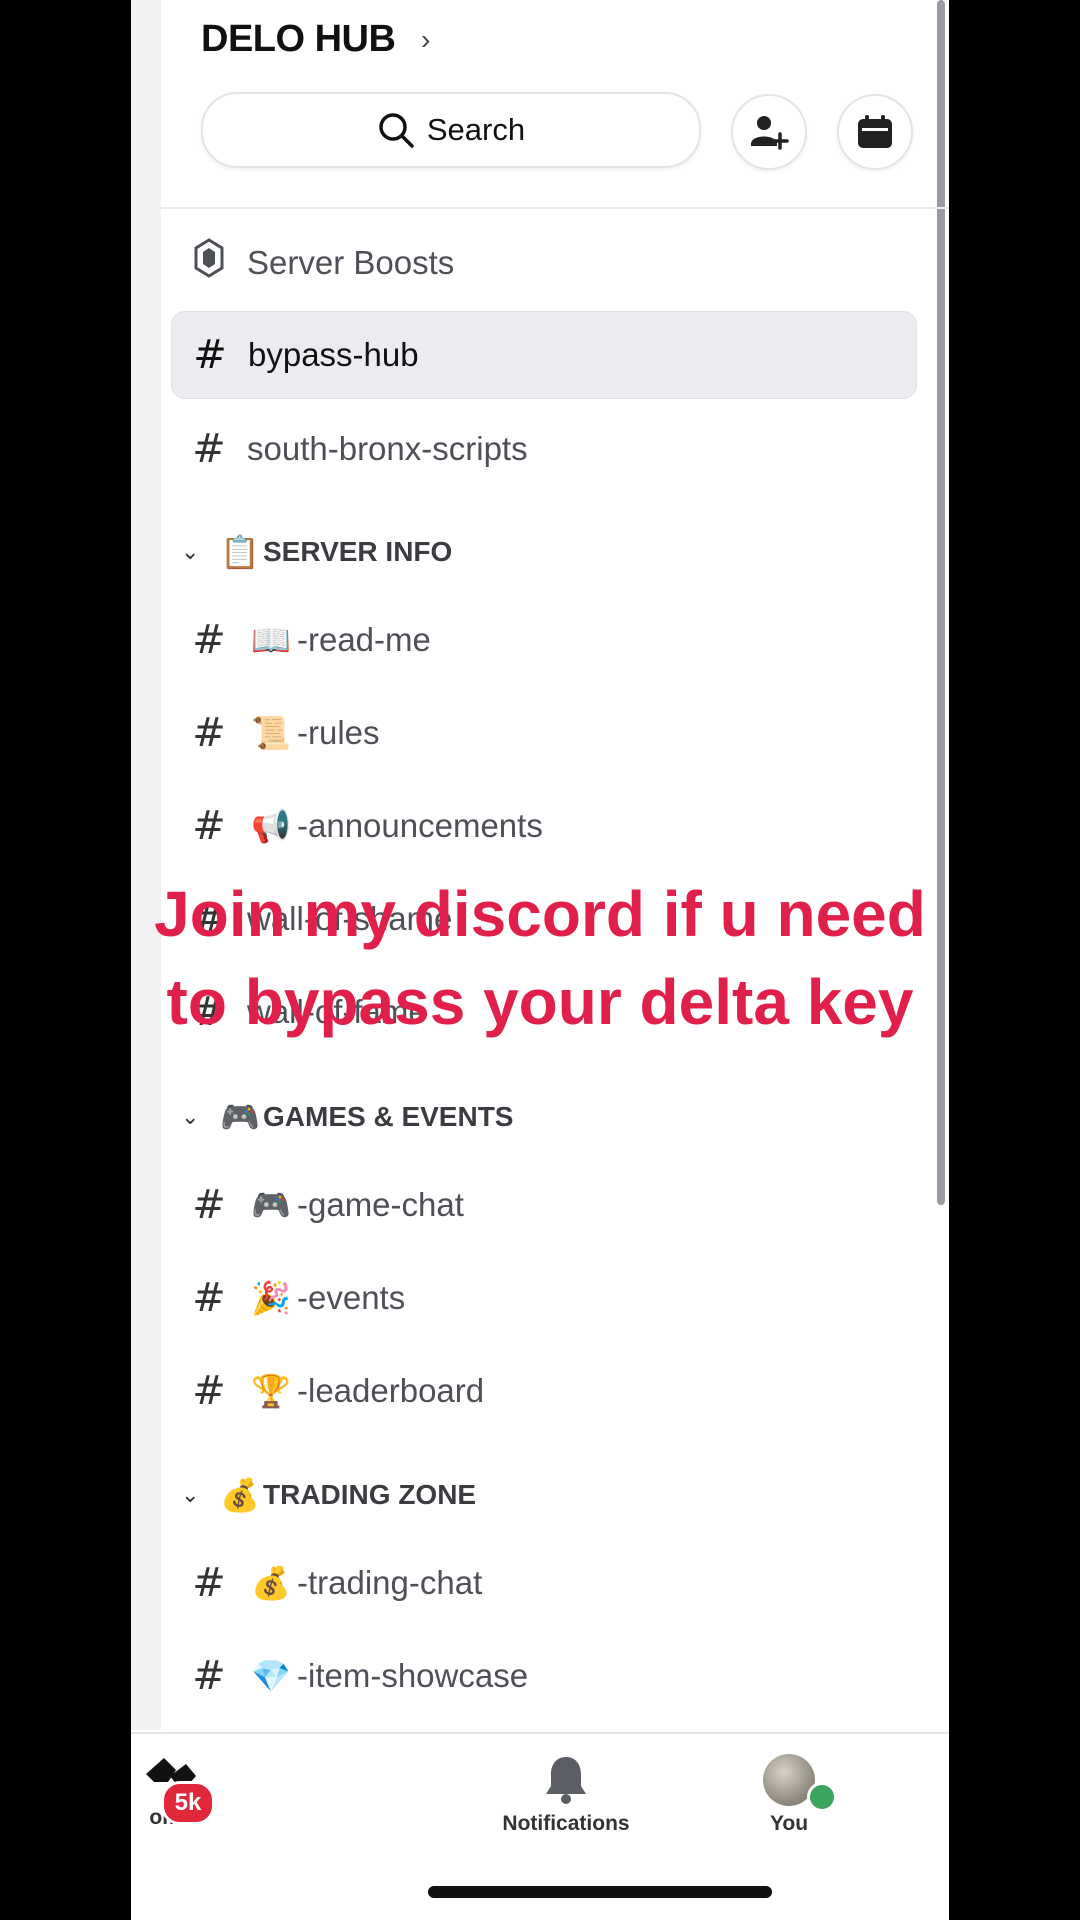 The height and width of the screenshot is (1920, 1080). What do you see at coordinates (387, 448) in the screenshot?
I see `channel-name: south-bronx-scripts` at bounding box center [387, 448].